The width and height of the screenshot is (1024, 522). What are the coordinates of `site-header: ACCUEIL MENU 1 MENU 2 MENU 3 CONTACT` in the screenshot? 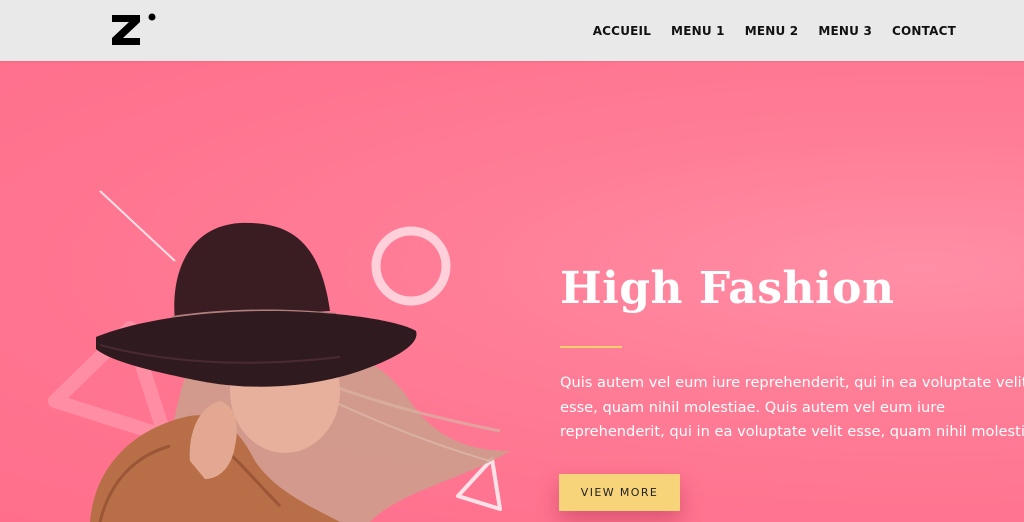 It's located at (512, 30).